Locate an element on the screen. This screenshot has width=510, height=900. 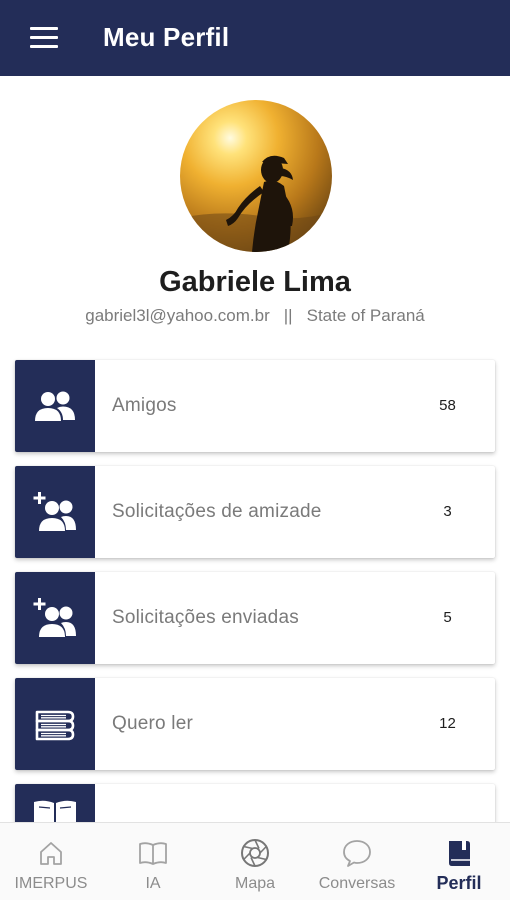
menu-item-amigos: Amigos 58 is located at coordinates (255, 406).